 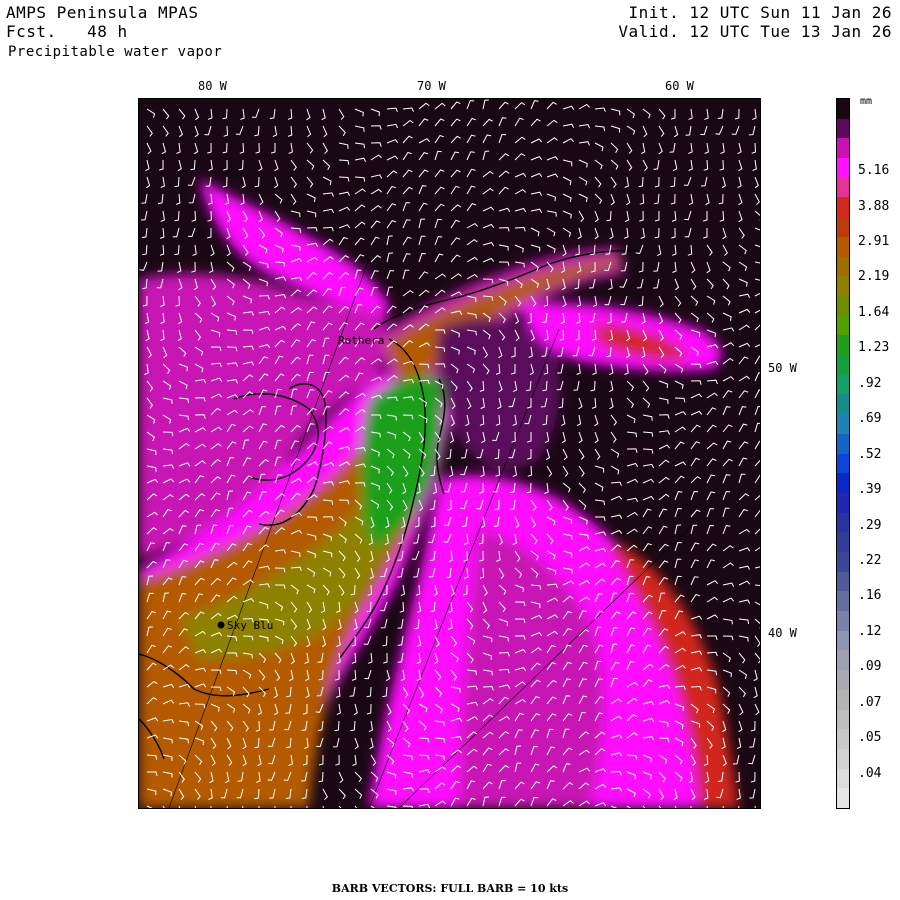 What do you see at coordinates (874, 277) in the screenshot?
I see `colorbar-label: 2.19` at bounding box center [874, 277].